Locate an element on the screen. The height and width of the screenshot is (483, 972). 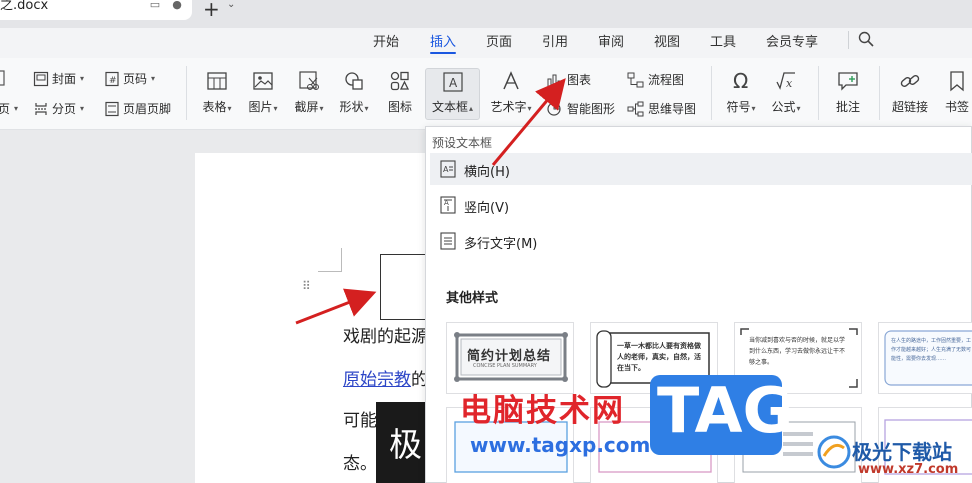
arrow-to-ribbon-textbox is located at coordinates (528, 122).